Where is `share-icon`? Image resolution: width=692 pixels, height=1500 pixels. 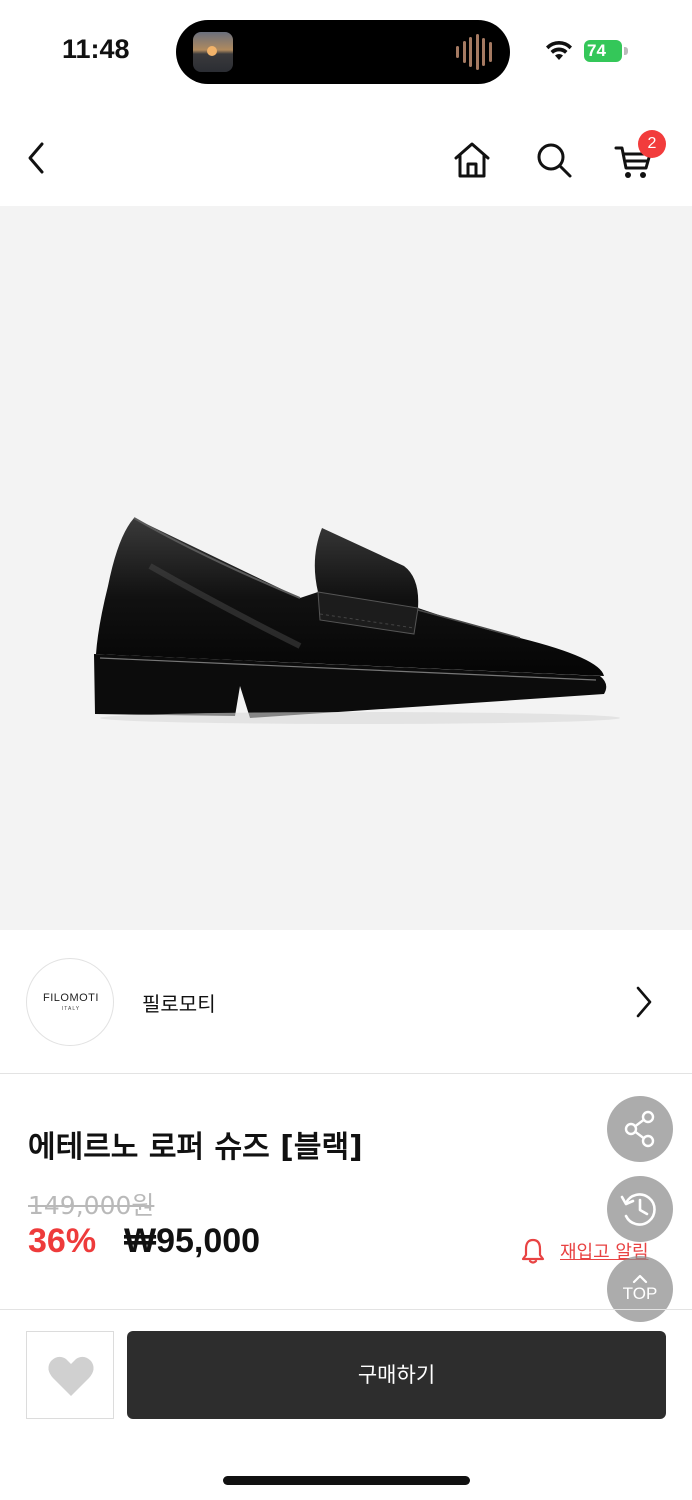
share-icon is located at coordinates (639, 1129).